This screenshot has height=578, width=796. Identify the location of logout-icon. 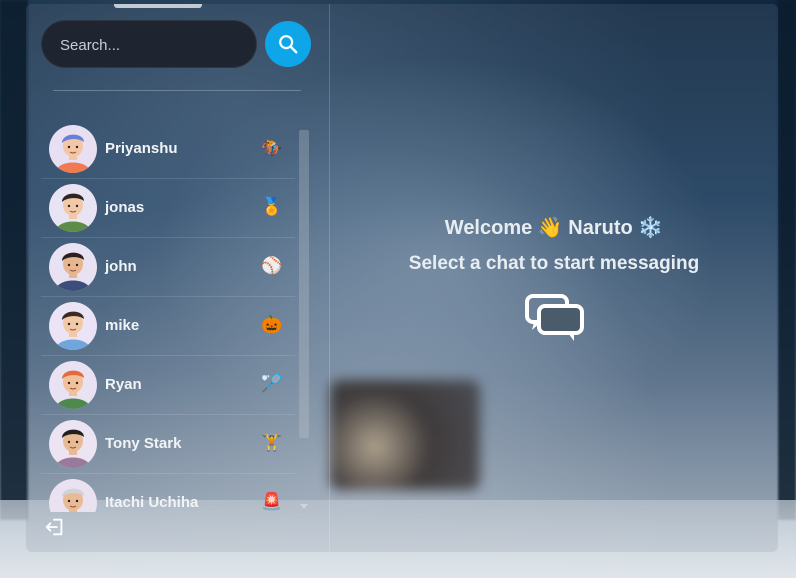
(54, 527).